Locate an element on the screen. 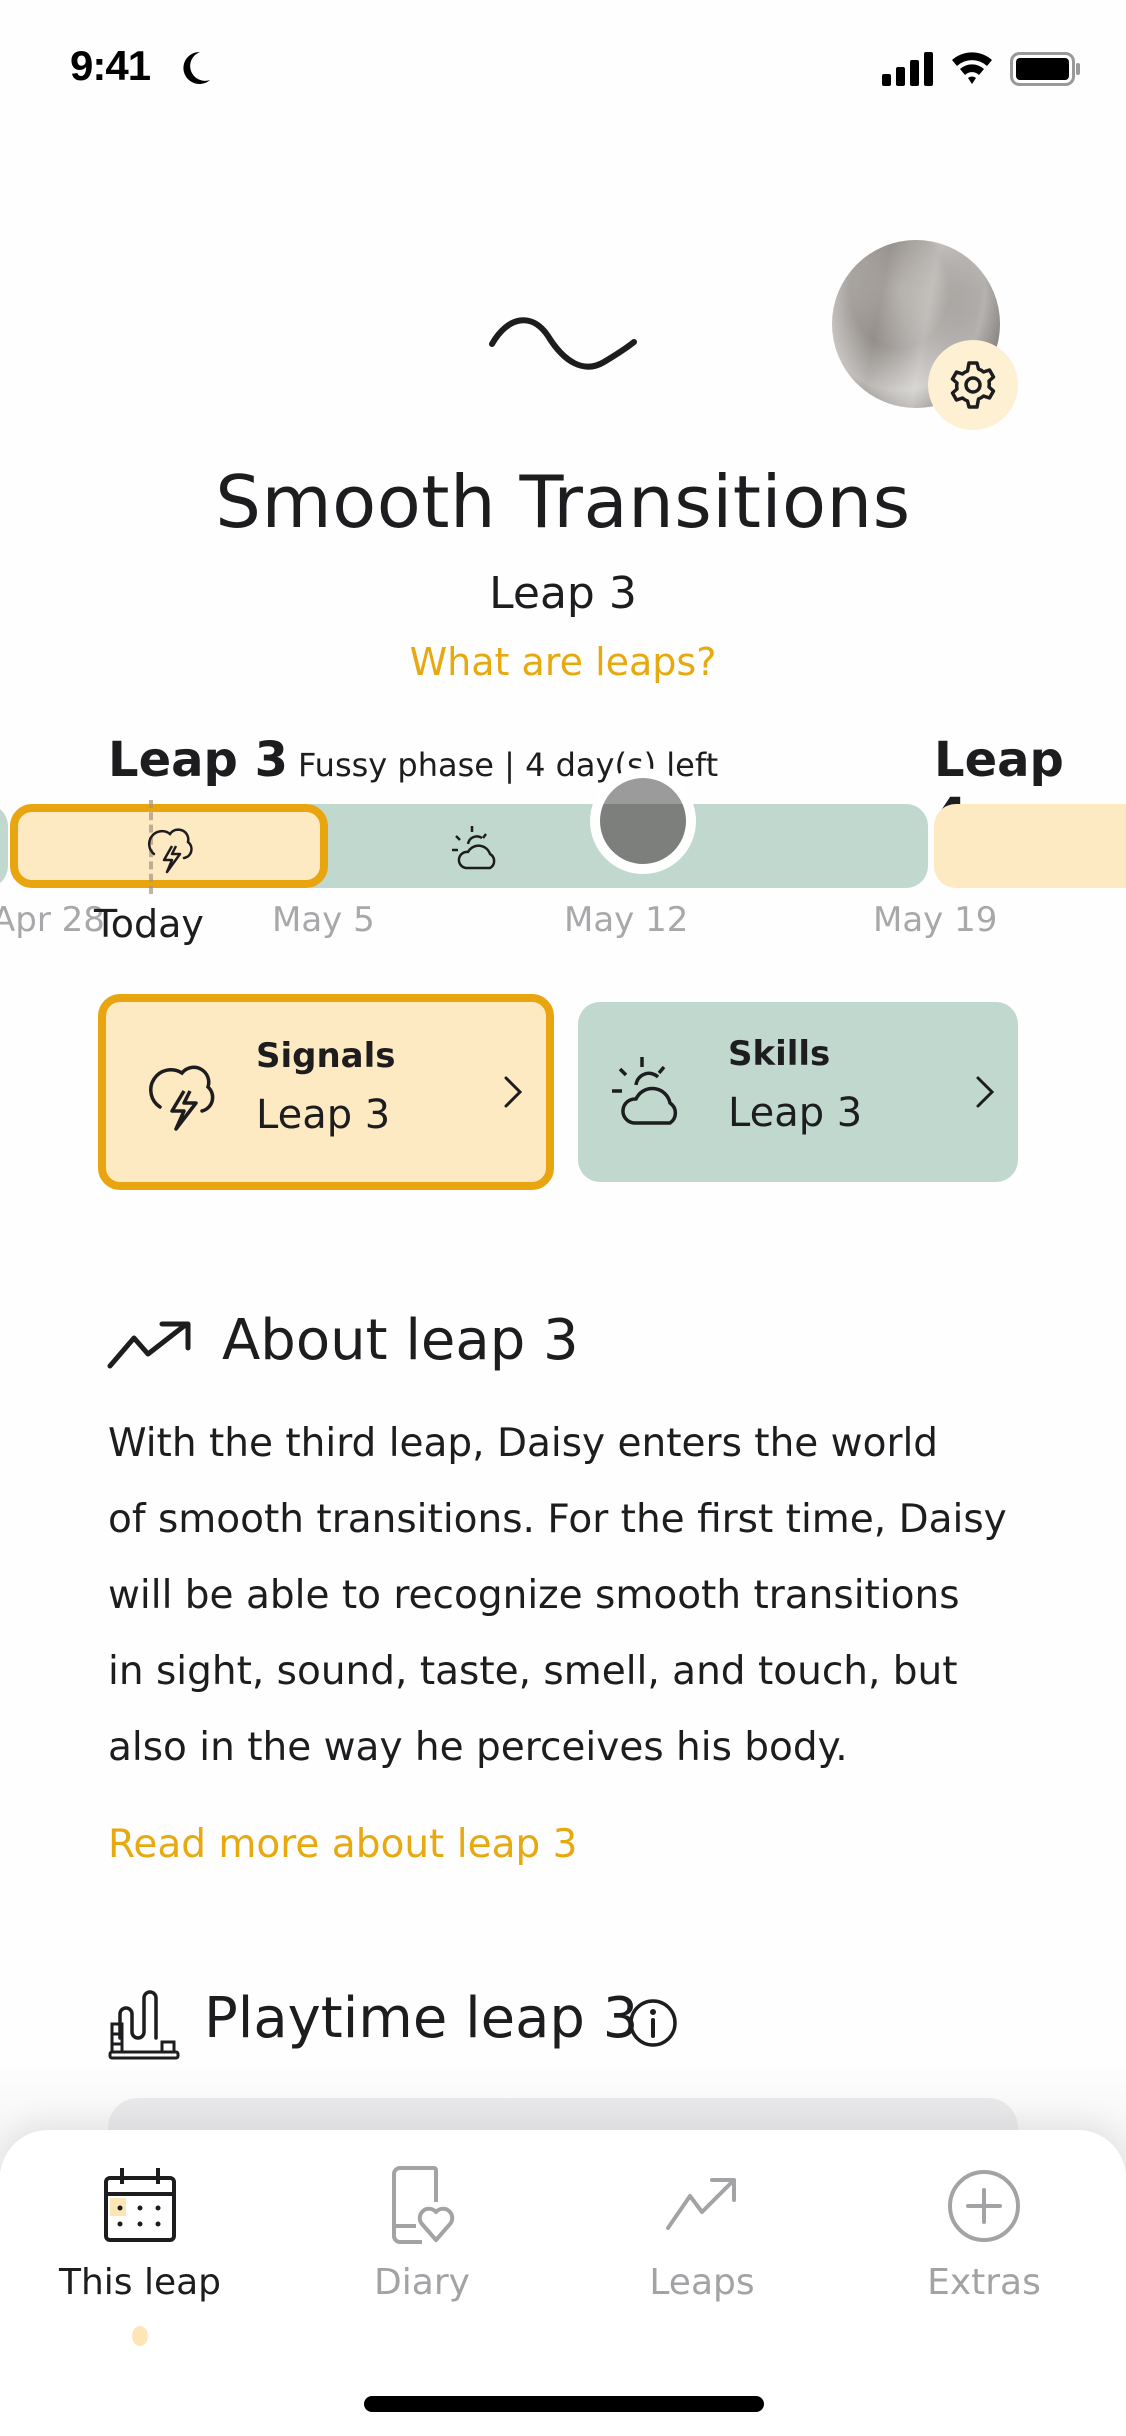  tab-this-leap: This leap is located at coordinates (140, 2234).